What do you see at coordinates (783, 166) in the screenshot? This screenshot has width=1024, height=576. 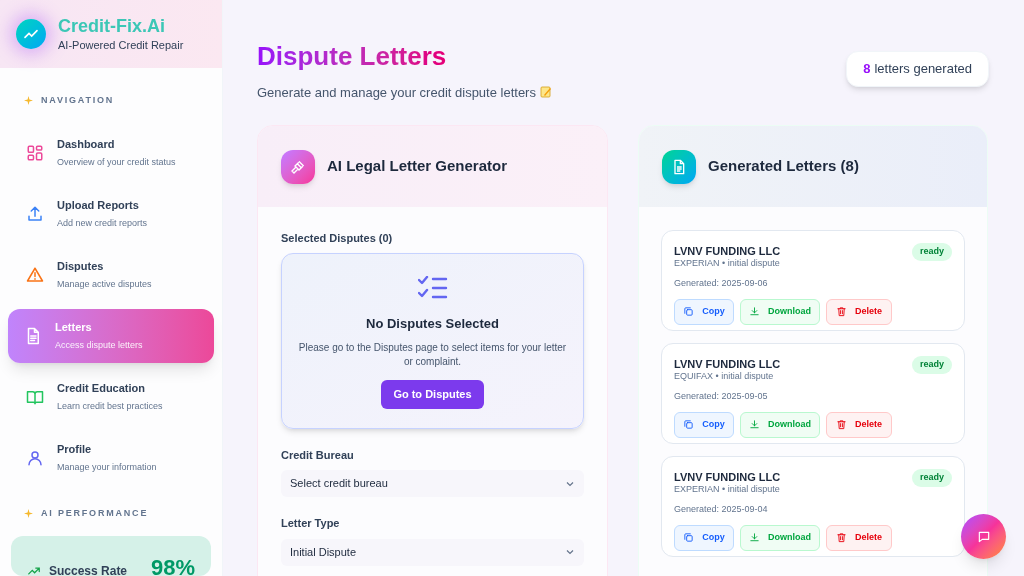 I see `card-title: Generated Letters (8)` at bounding box center [783, 166].